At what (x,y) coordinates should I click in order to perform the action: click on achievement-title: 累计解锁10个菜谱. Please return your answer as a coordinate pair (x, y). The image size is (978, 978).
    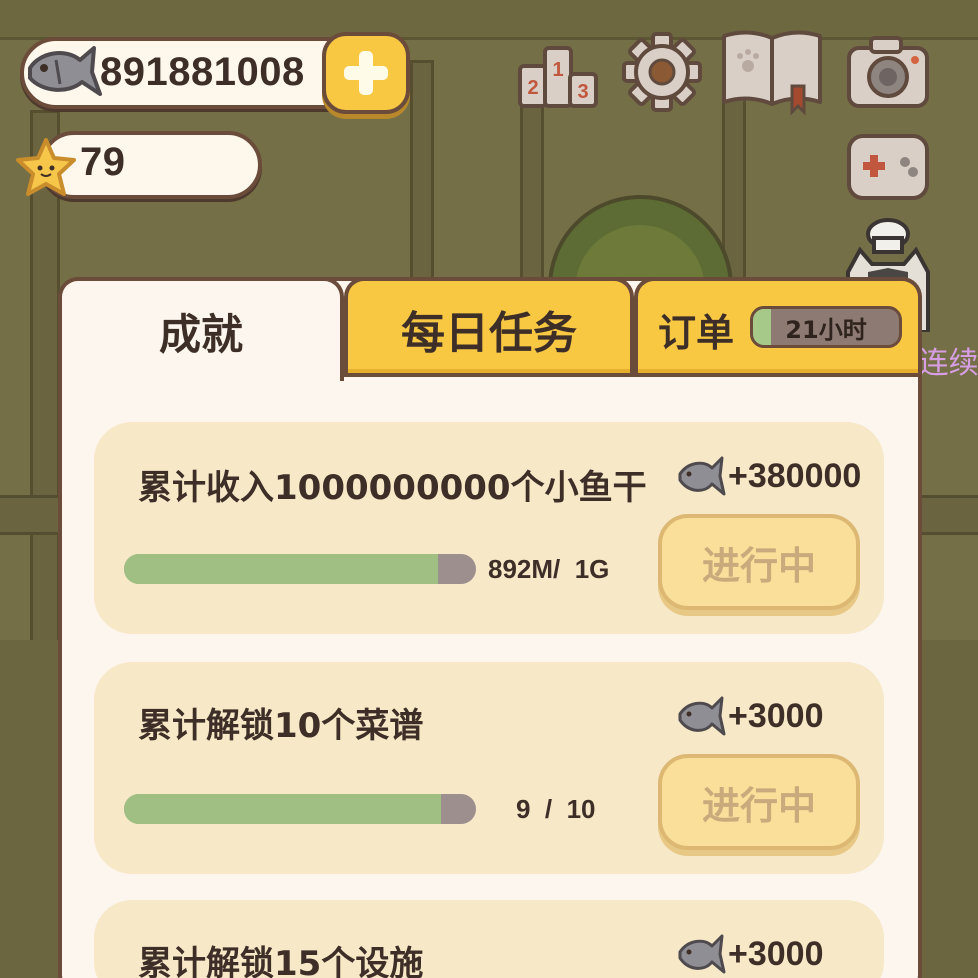
    Looking at the image, I should click on (281, 726).